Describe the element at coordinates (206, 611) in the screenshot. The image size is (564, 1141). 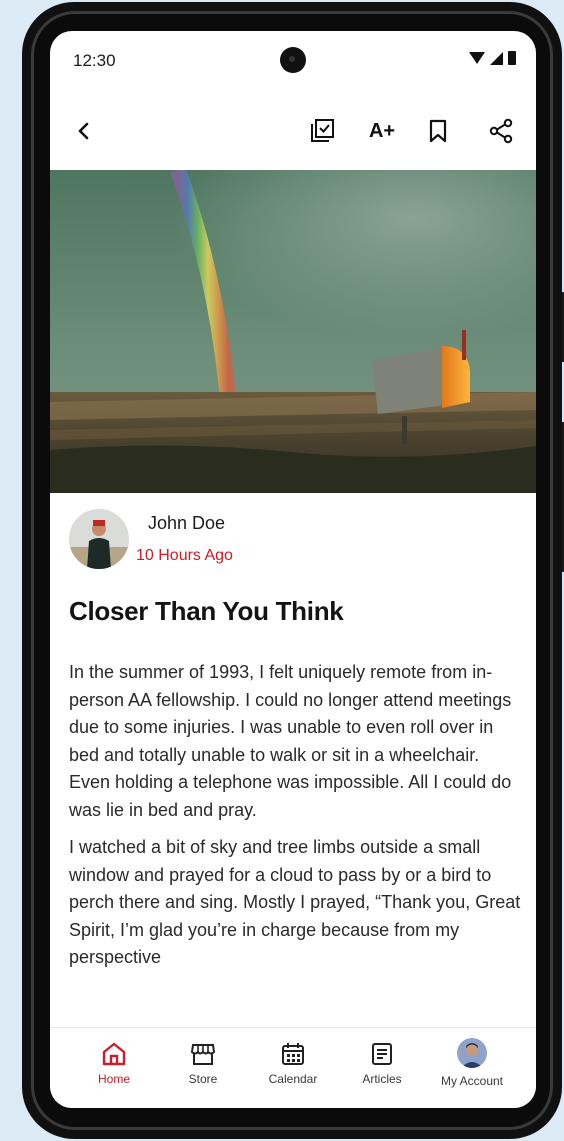
I see `article-title: Closer Than You Think` at that location.